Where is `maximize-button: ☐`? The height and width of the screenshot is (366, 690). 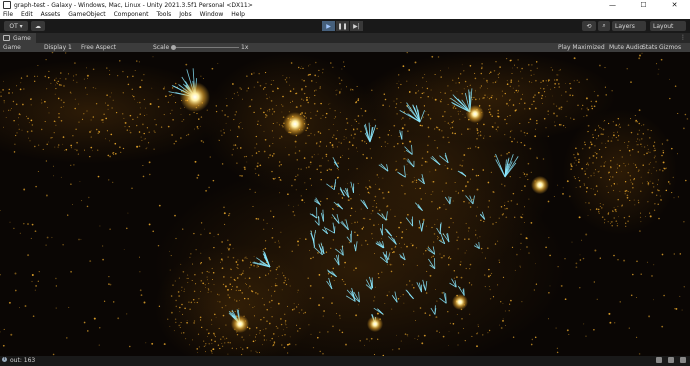 maximize-button: ☐ is located at coordinates (643, 5).